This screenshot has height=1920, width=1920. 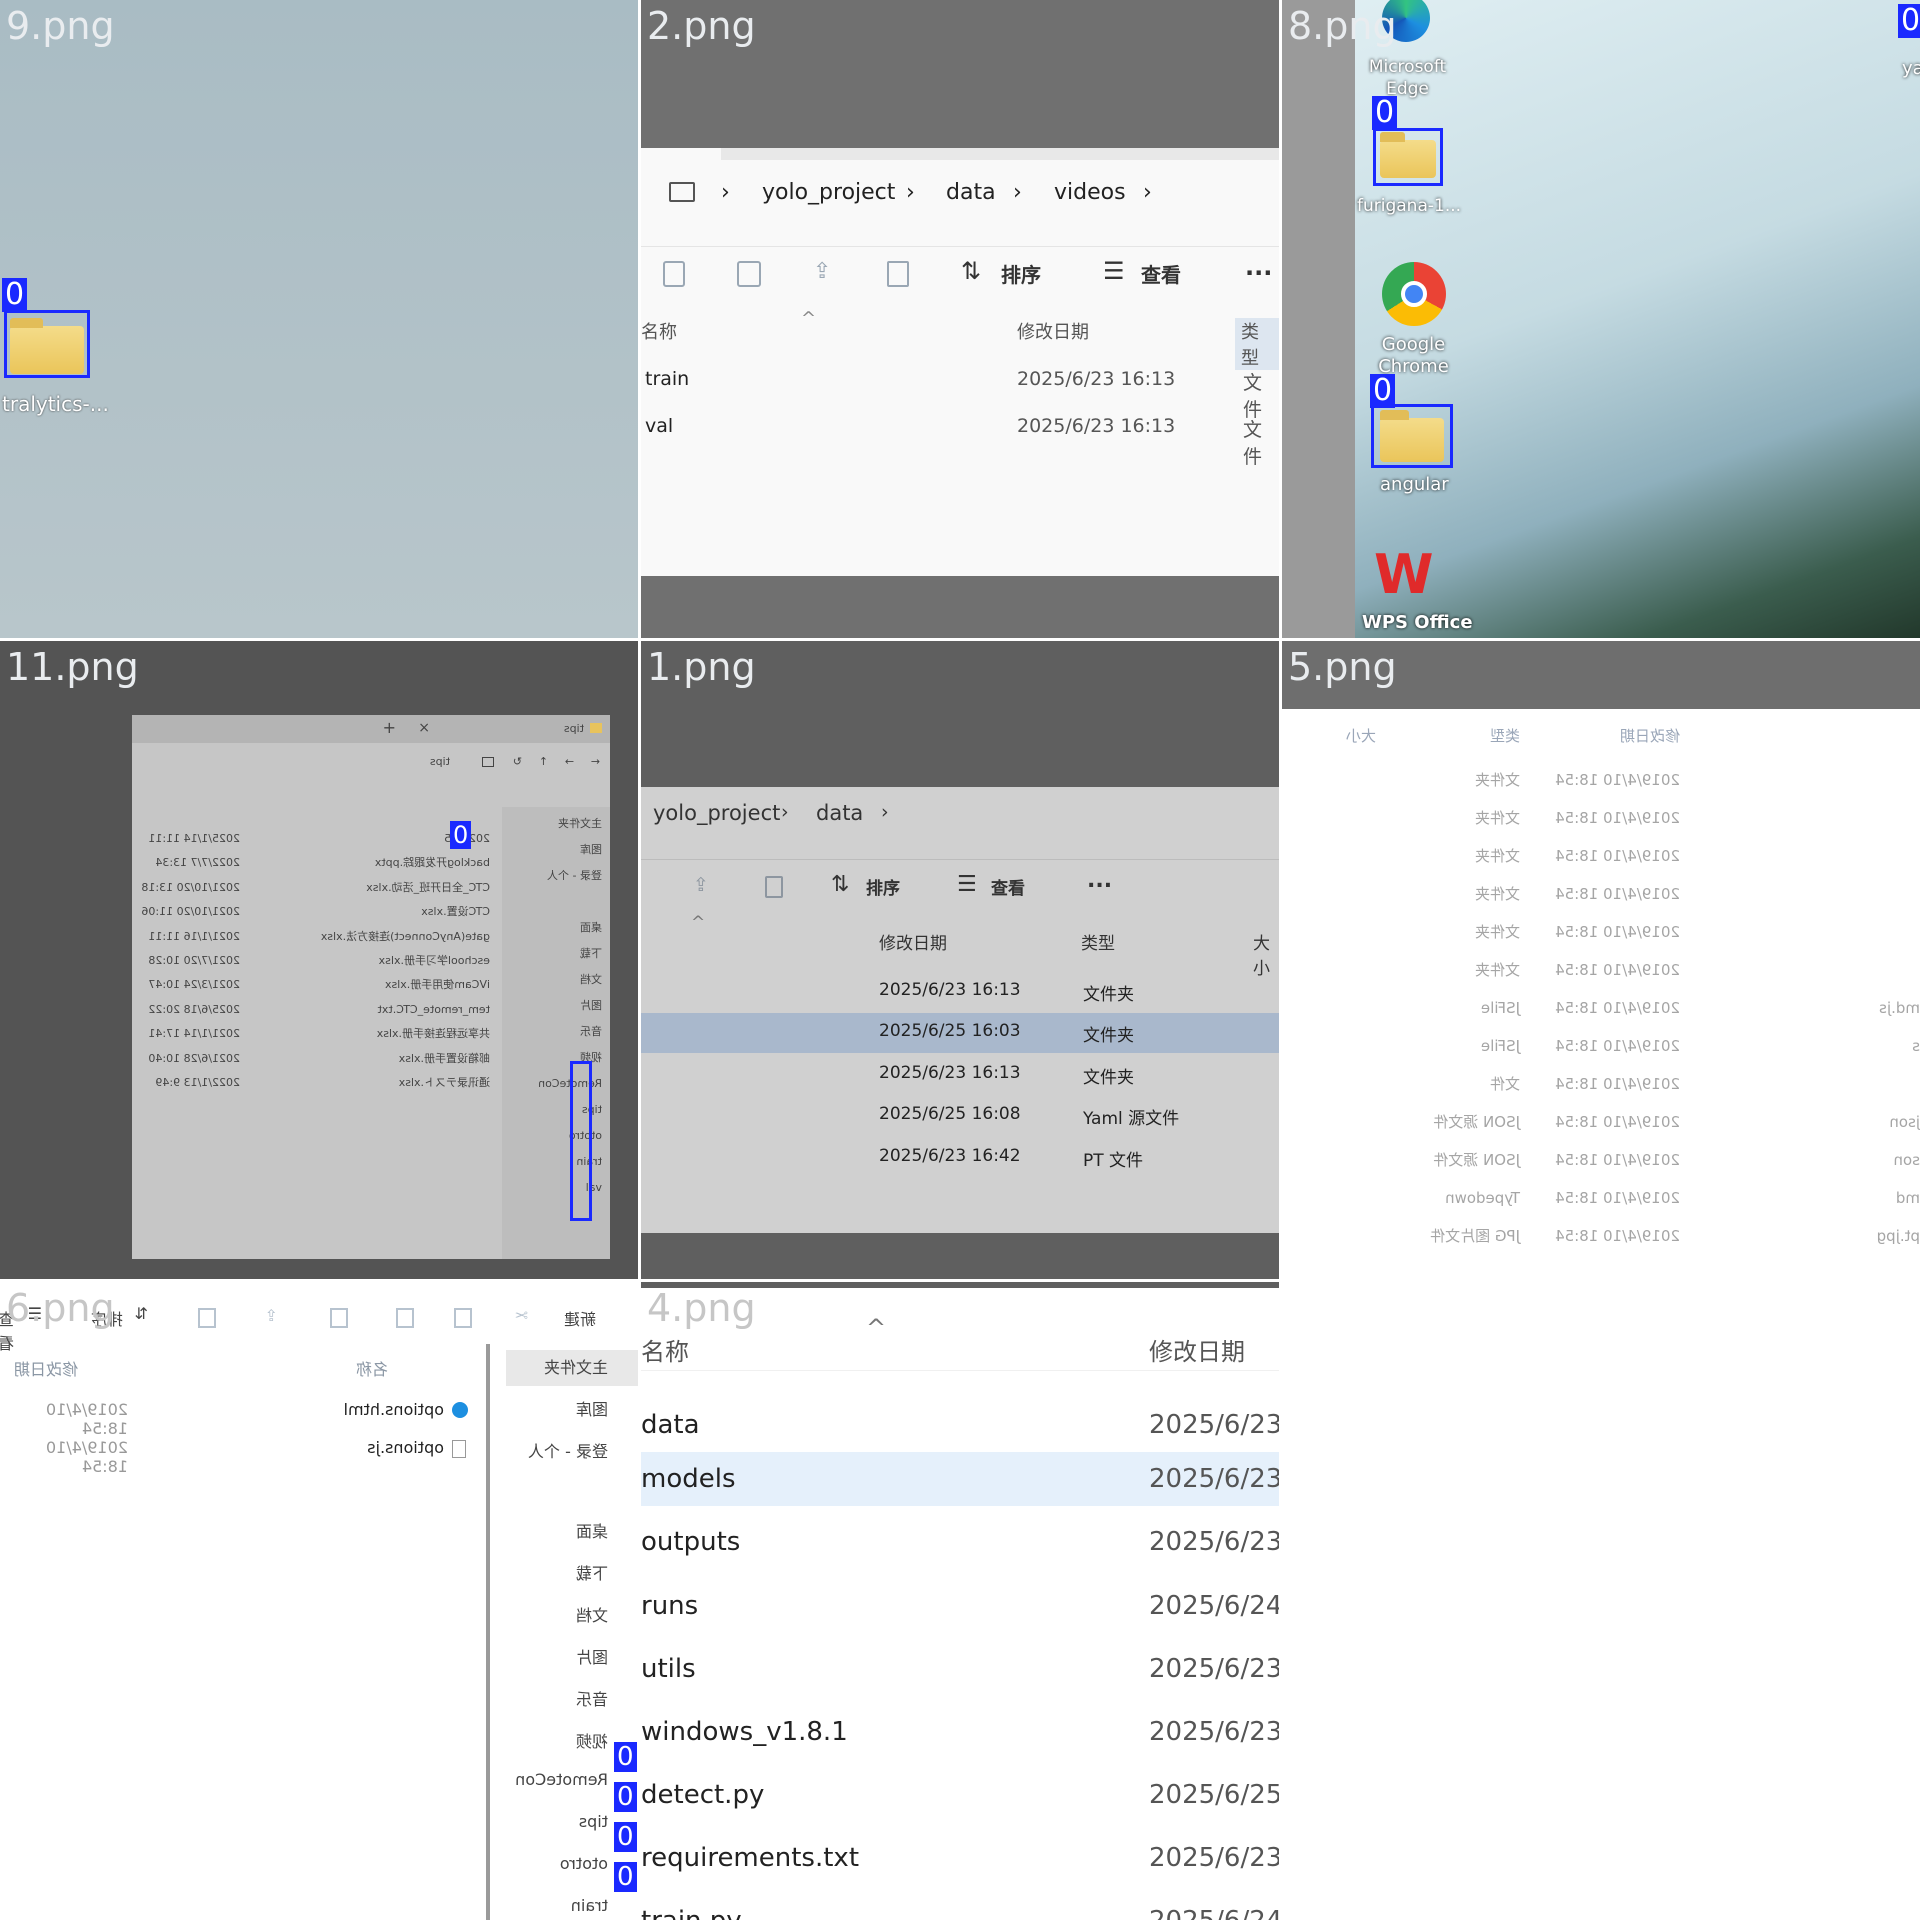 I want to click on table-row: gate(AnyConnect)连接方法.xlsx 2021/1/16 11:11, so click(x=315, y=937).